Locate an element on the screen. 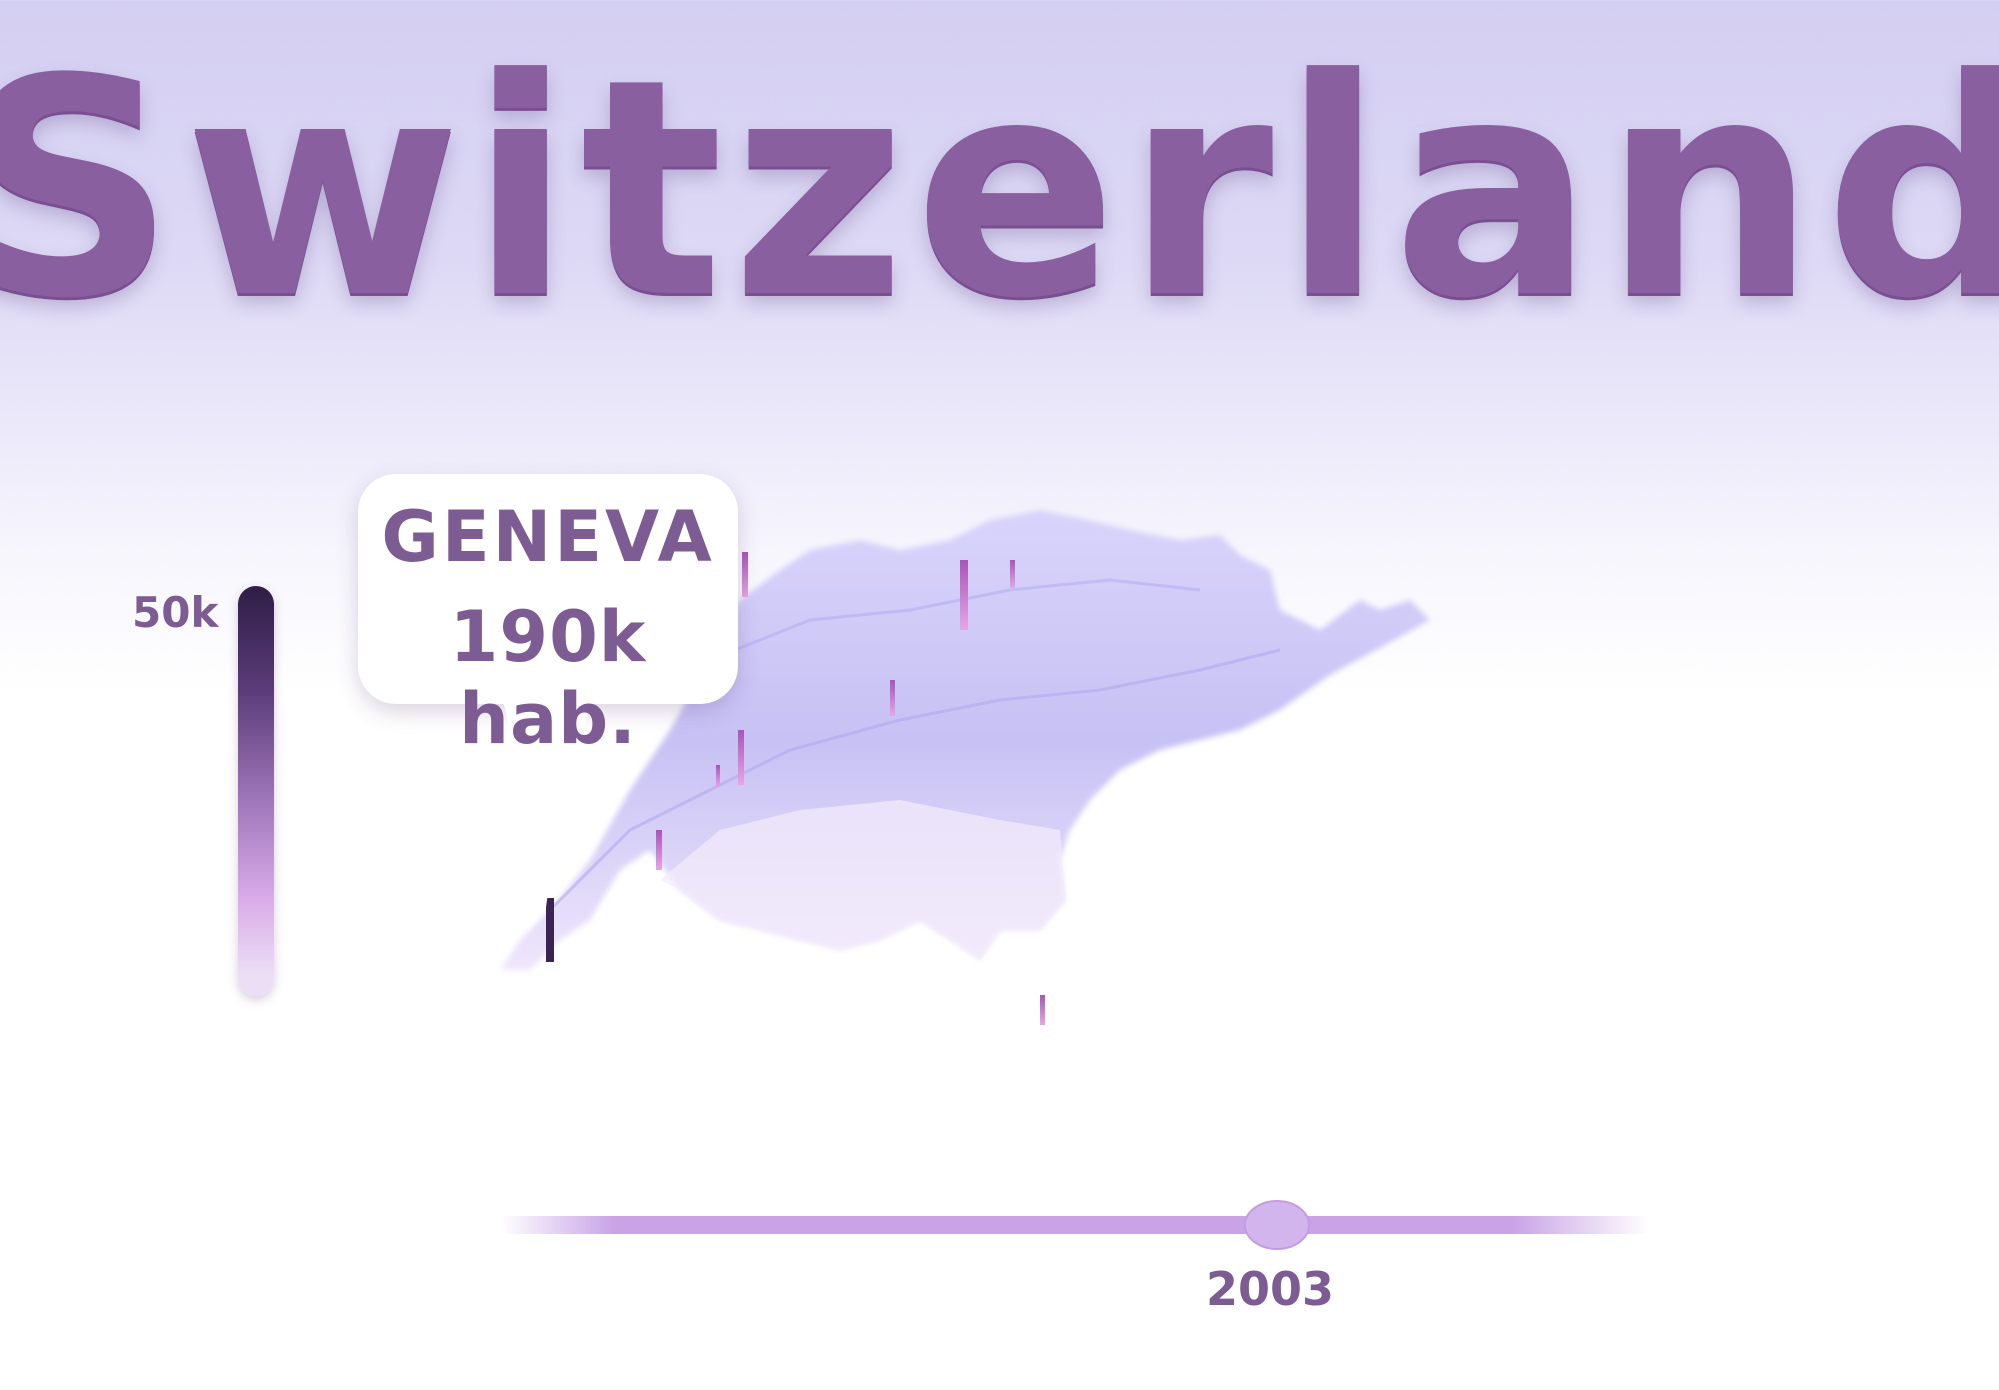  callout-city-name: GENEVA is located at coordinates (548, 537).